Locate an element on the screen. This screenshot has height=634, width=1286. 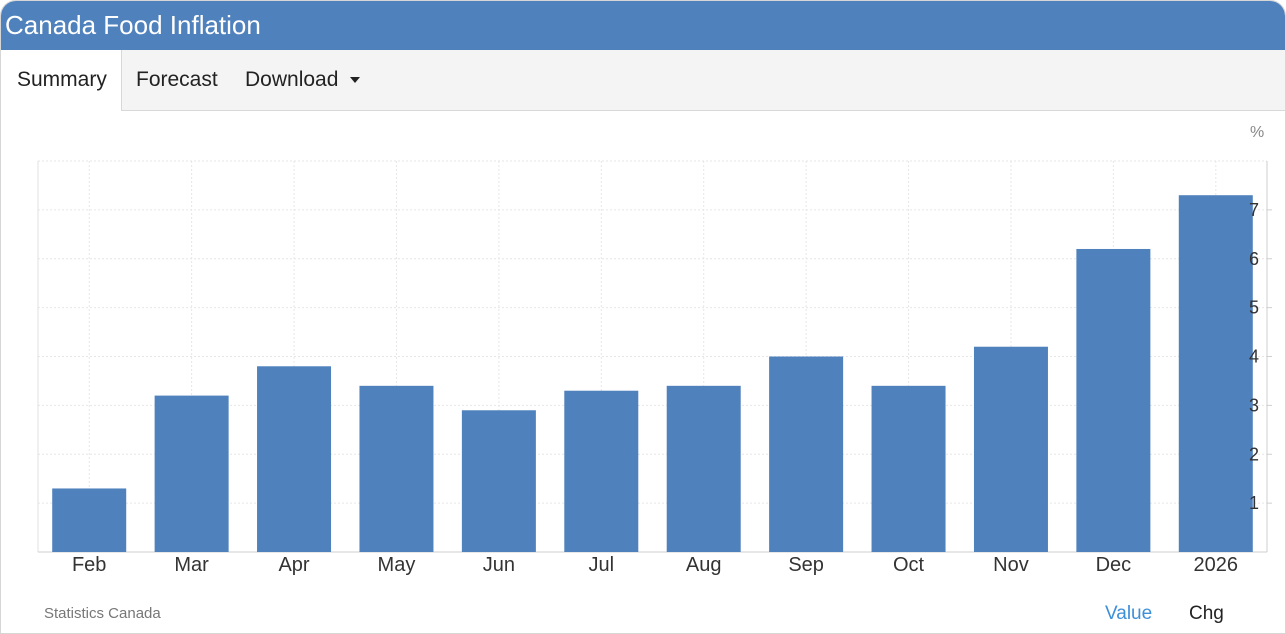
x-tick-label: Jun is located at coordinates (499, 565).